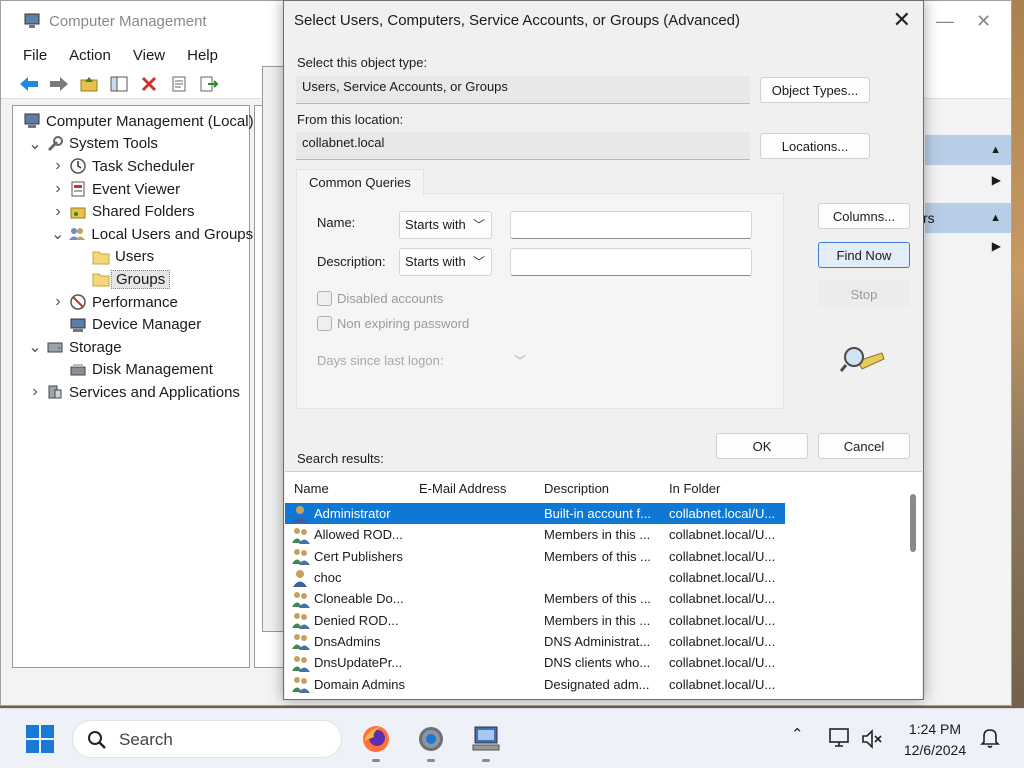 Image resolution: width=1024 pixels, height=768 pixels. What do you see at coordinates (40, 739) in the screenshot?
I see `windows-start-icon` at bounding box center [40, 739].